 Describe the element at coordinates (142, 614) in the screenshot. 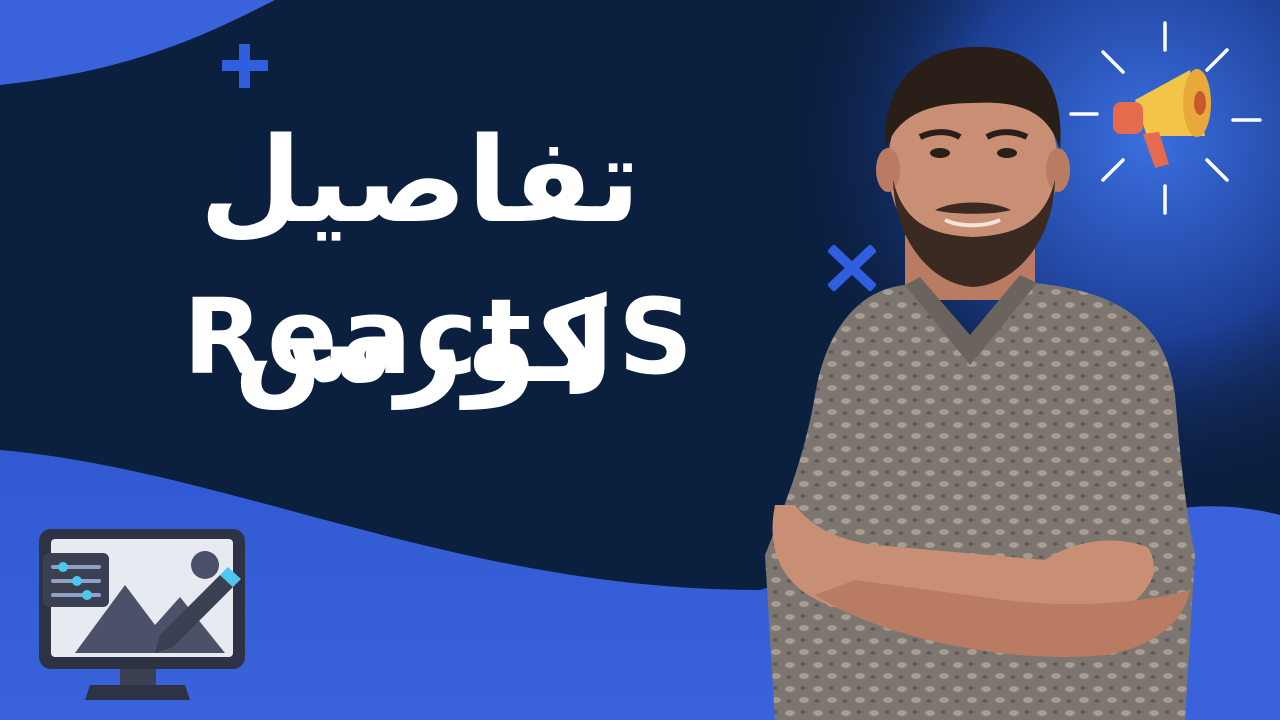

I see `monitor-illustration-icon` at that location.